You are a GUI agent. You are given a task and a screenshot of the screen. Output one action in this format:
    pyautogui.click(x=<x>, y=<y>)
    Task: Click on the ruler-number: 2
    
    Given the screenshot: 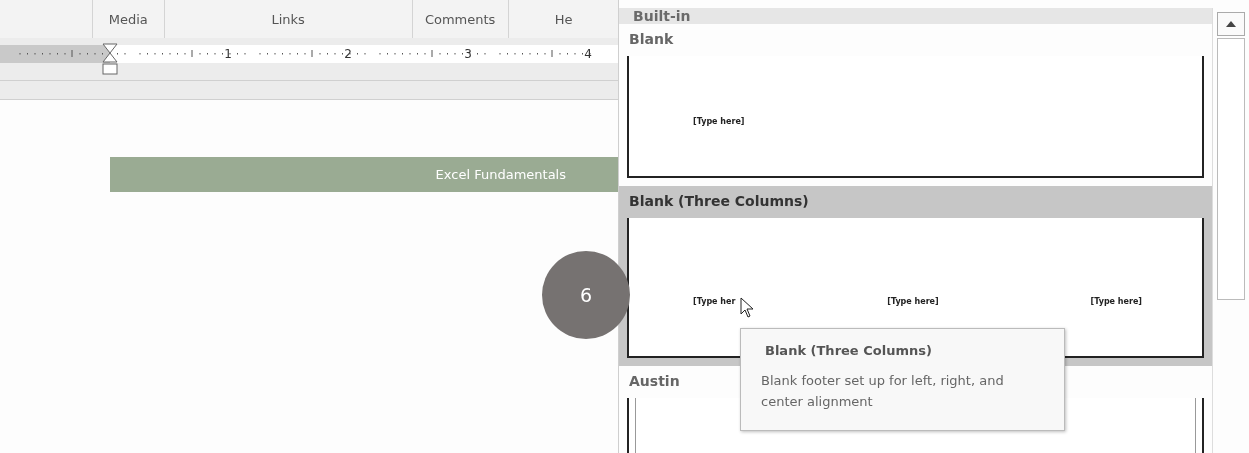 What is the action you would take?
    pyautogui.click(x=348, y=54)
    